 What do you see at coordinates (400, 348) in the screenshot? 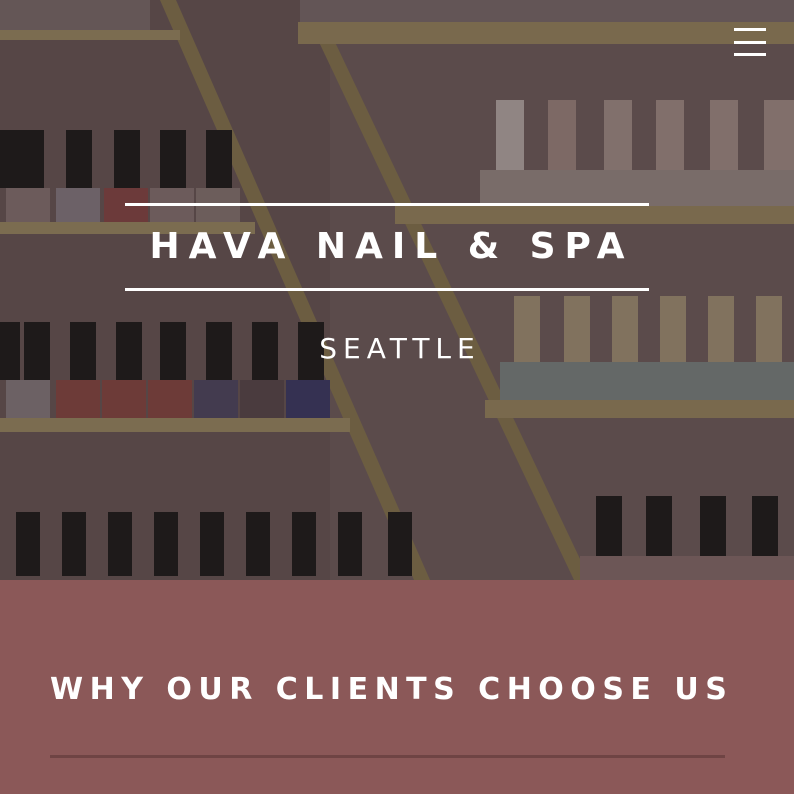
I see `location-subtitle: SEATTLE` at bounding box center [400, 348].